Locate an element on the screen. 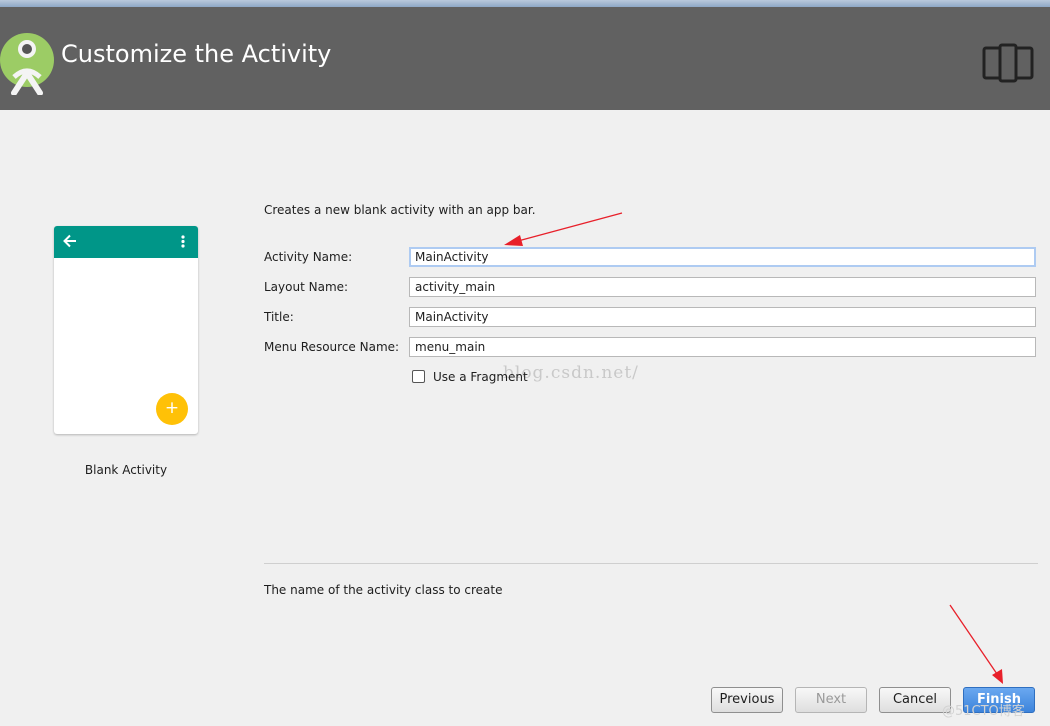 The image size is (1050, 726). layout-name-label: Layout Name: is located at coordinates (306, 287).